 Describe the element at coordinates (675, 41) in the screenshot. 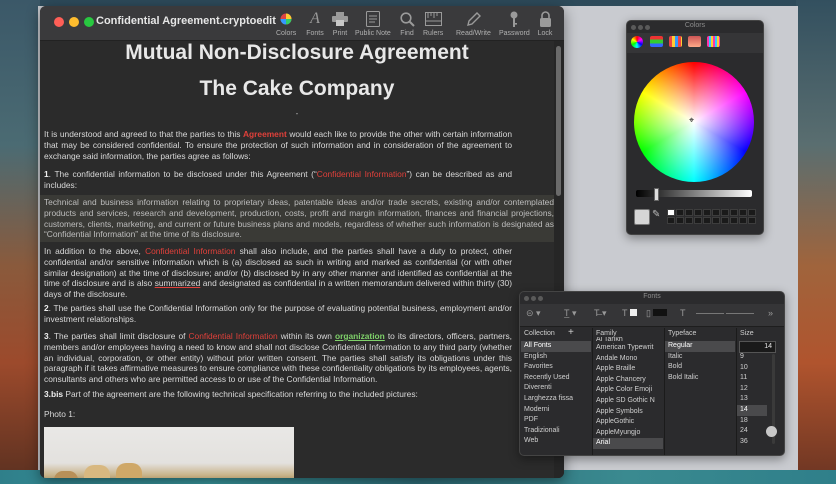

I see `color-palettes-mode-icon` at that location.